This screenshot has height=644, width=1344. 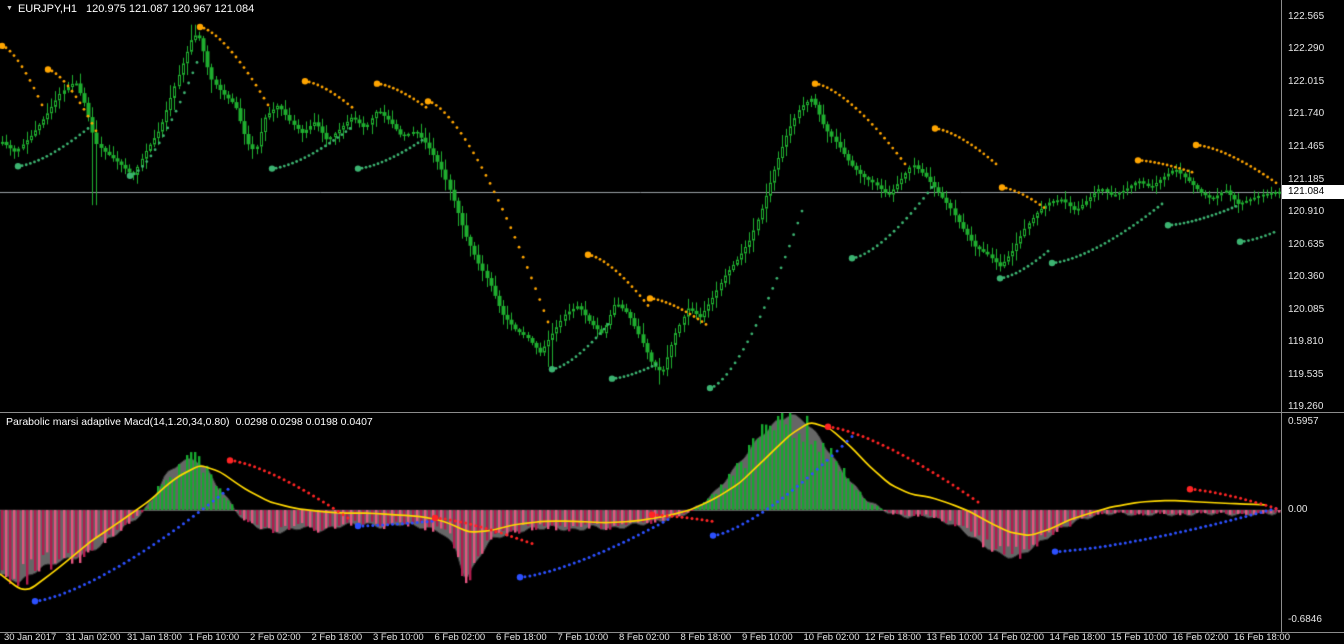 I want to click on time-axis-label: 31 Jan 02:00, so click(x=93, y=637).